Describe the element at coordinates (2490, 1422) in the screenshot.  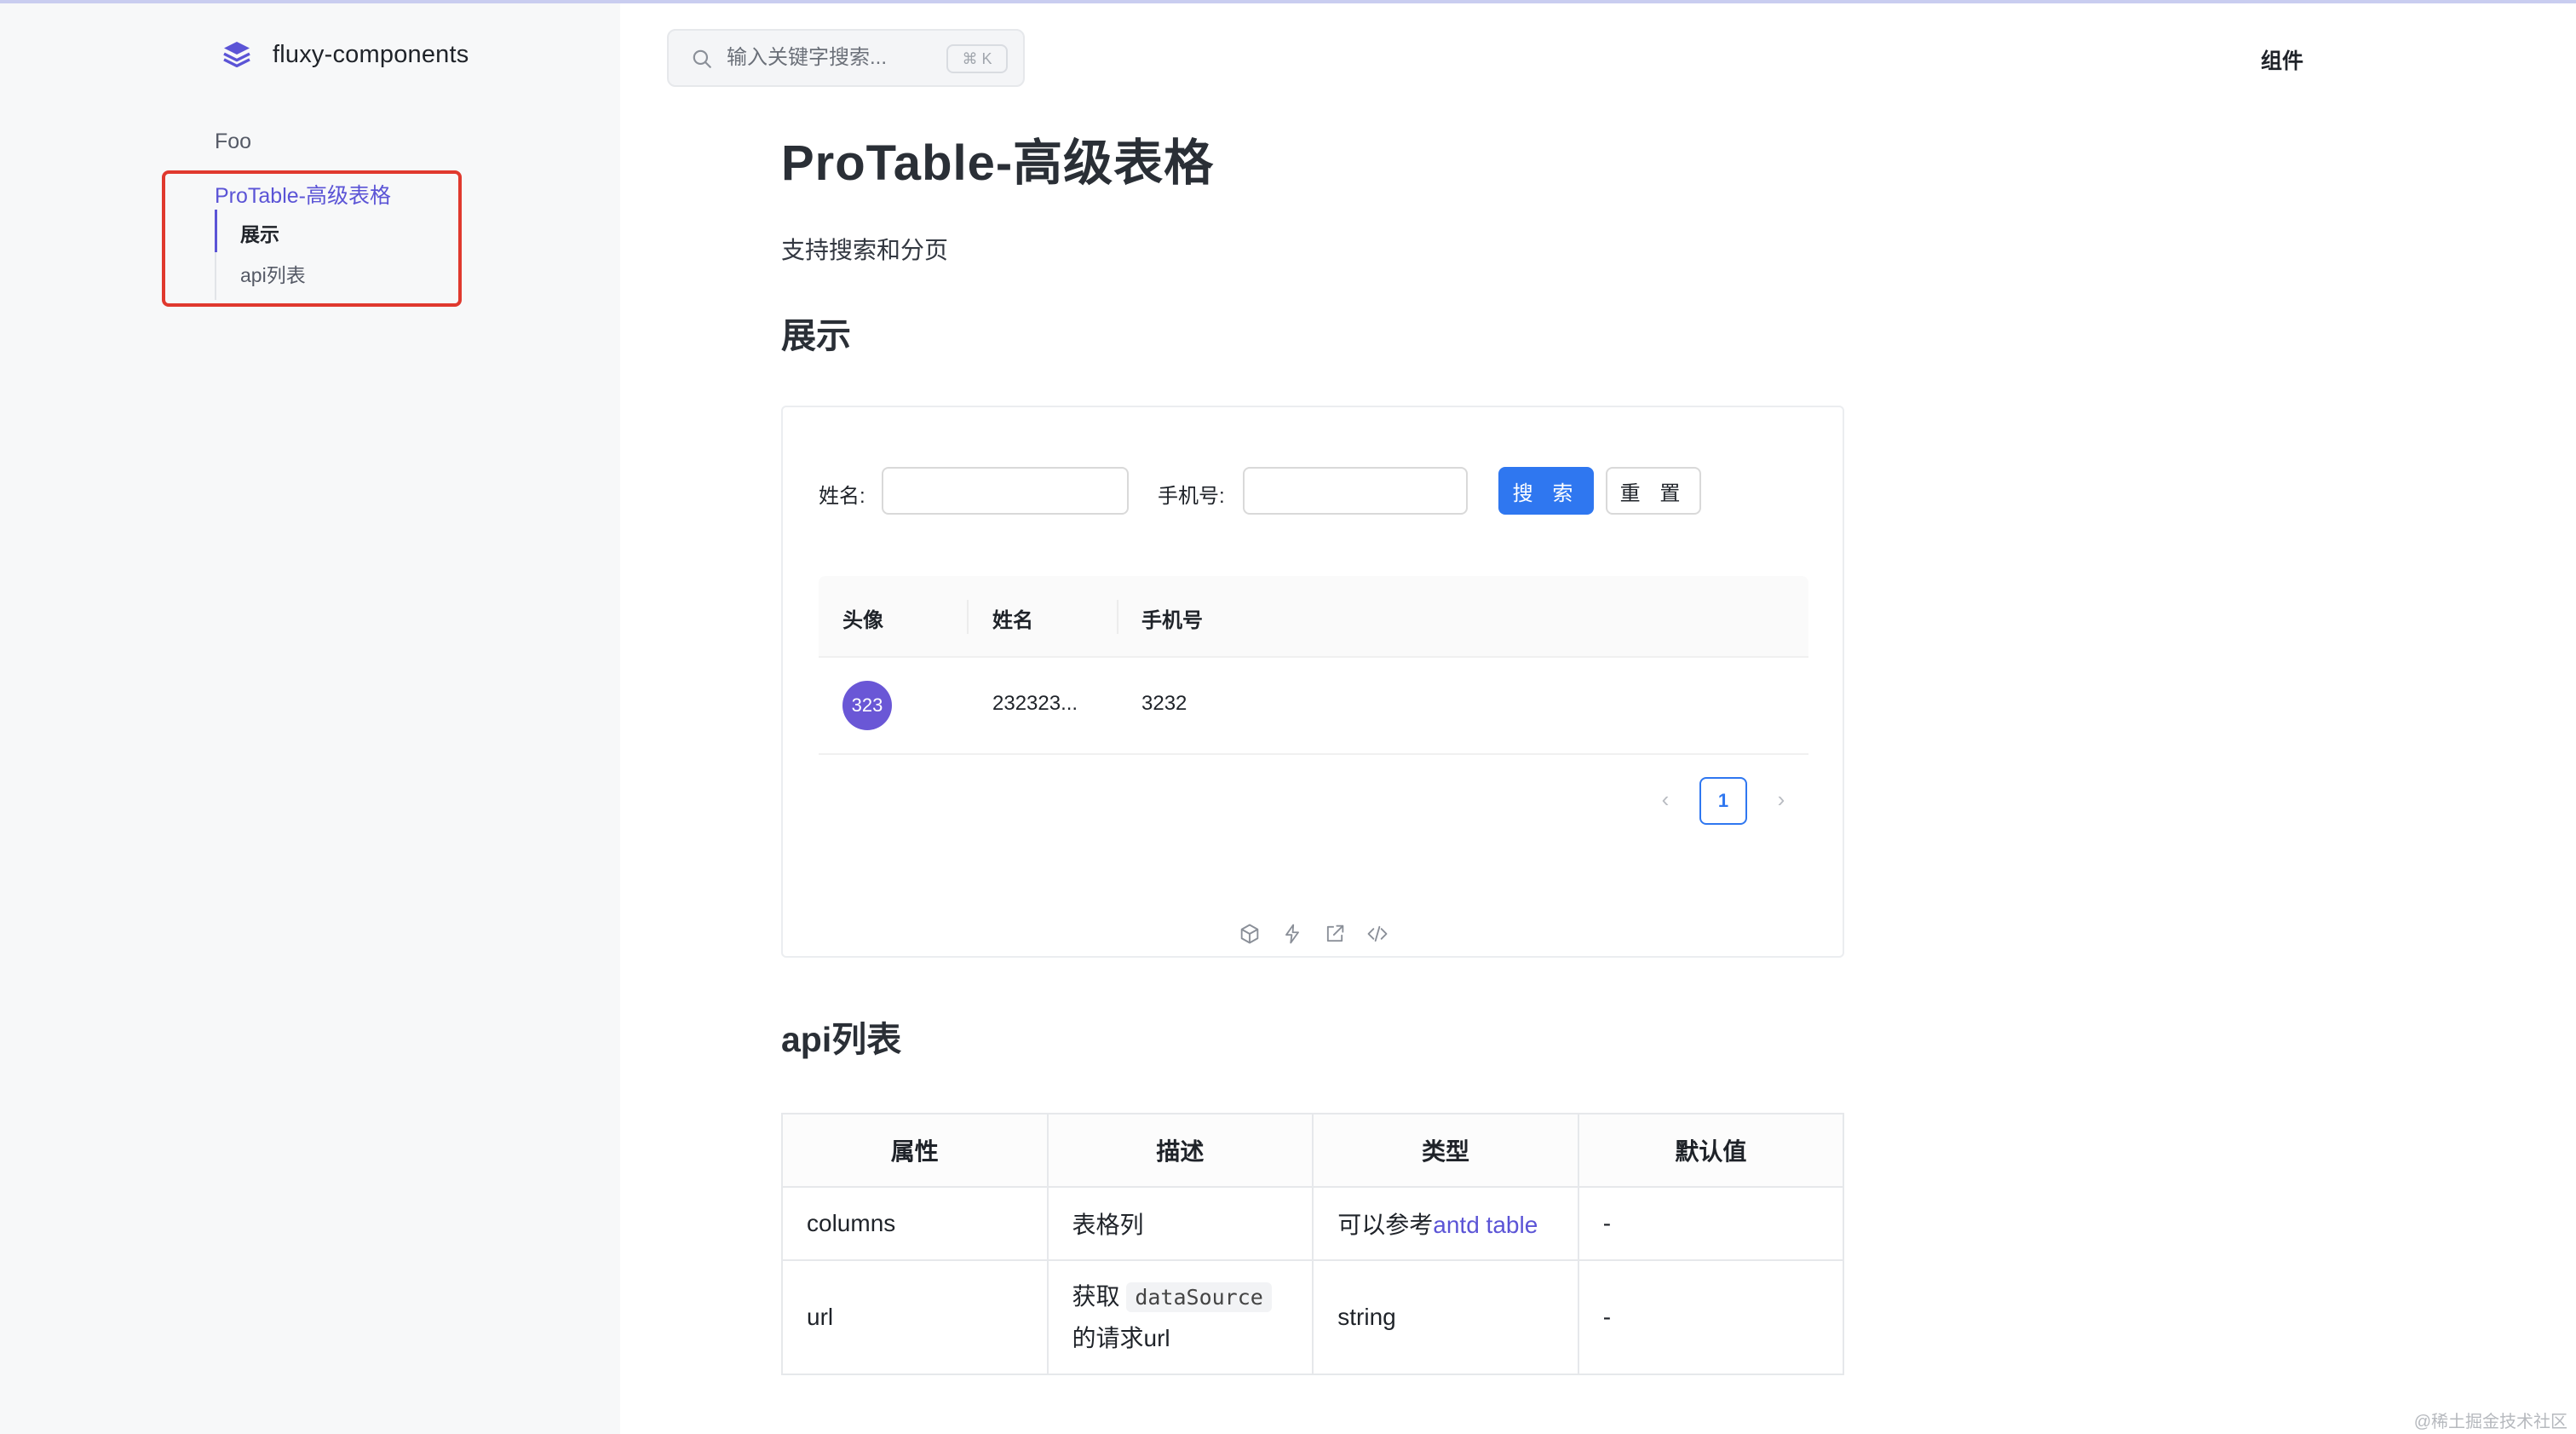
I see `watermark: @稀土掘金技术社区` at that location.